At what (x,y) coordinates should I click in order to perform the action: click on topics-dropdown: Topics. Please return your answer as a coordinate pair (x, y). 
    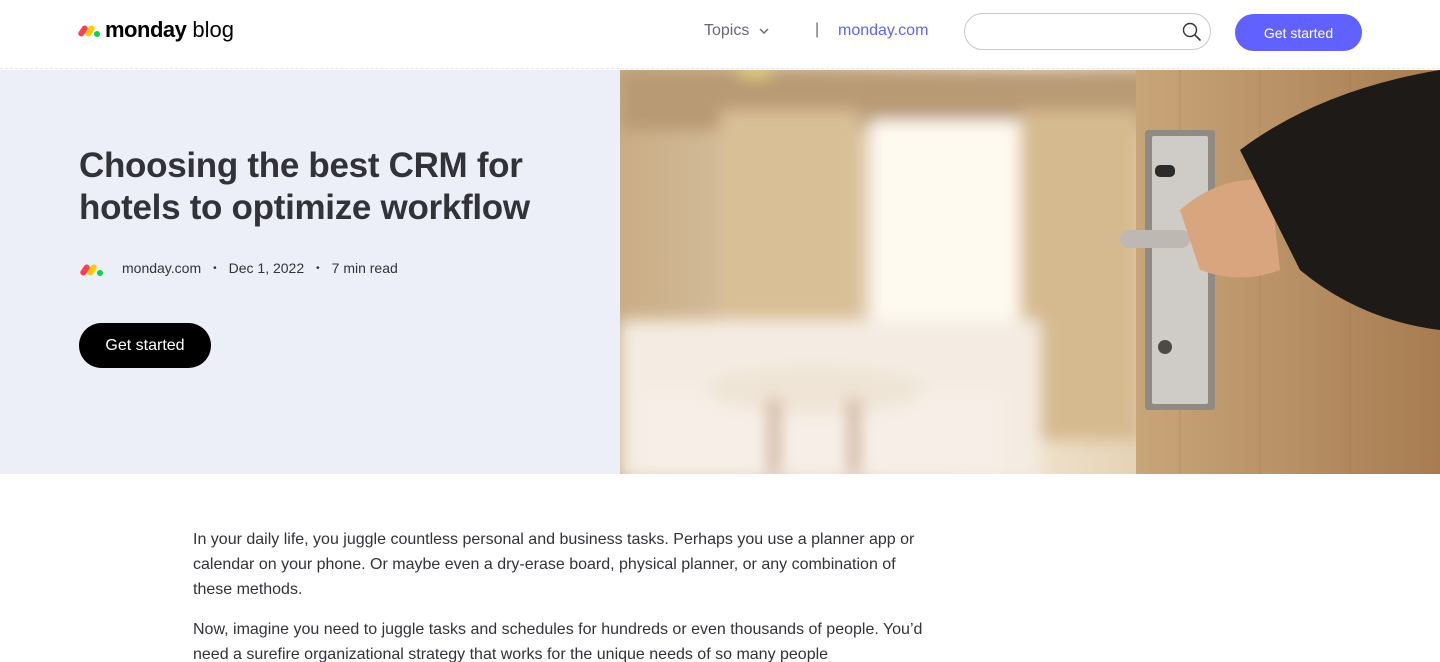
    Looking at the image, I should click on (736, 31).